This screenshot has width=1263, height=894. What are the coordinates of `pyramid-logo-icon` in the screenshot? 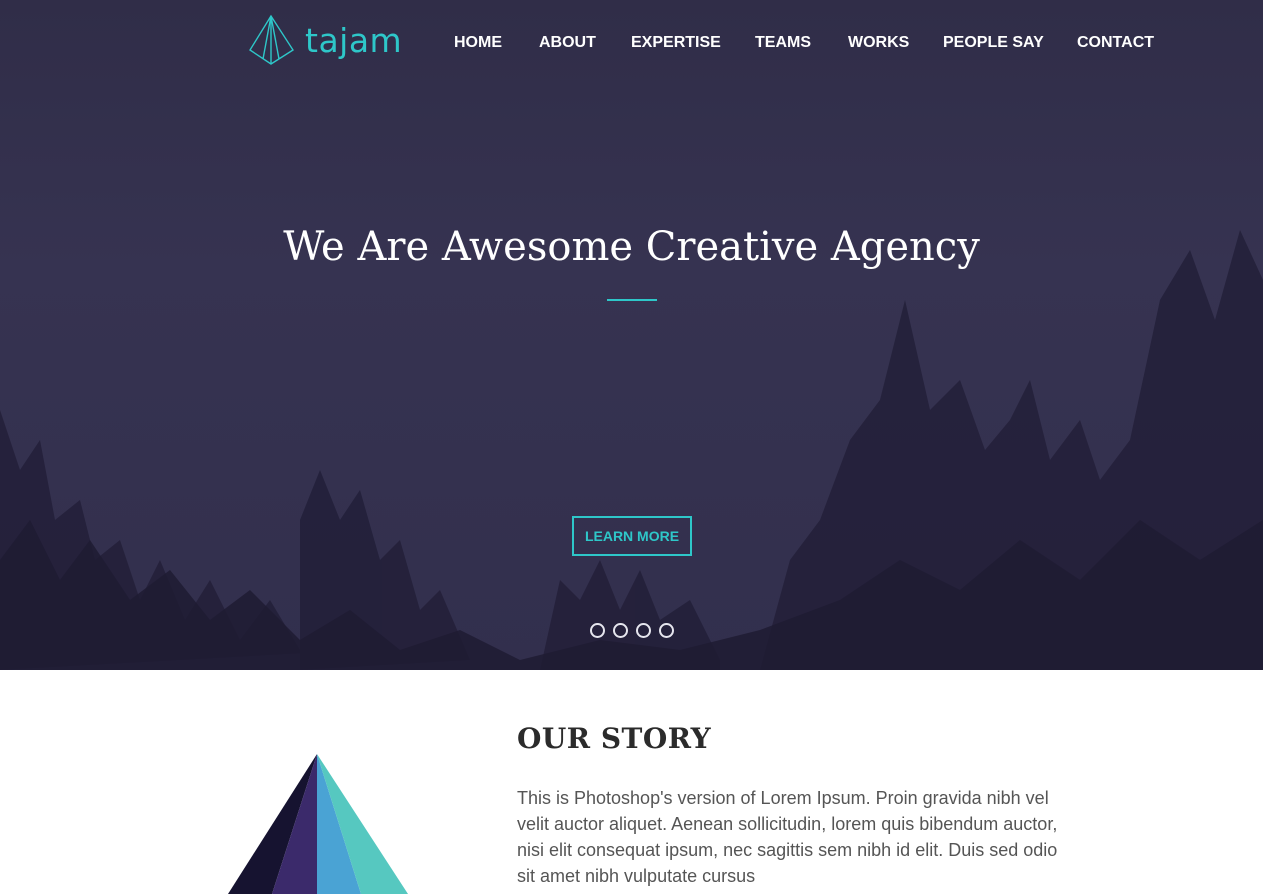 It's located at (271, 39).